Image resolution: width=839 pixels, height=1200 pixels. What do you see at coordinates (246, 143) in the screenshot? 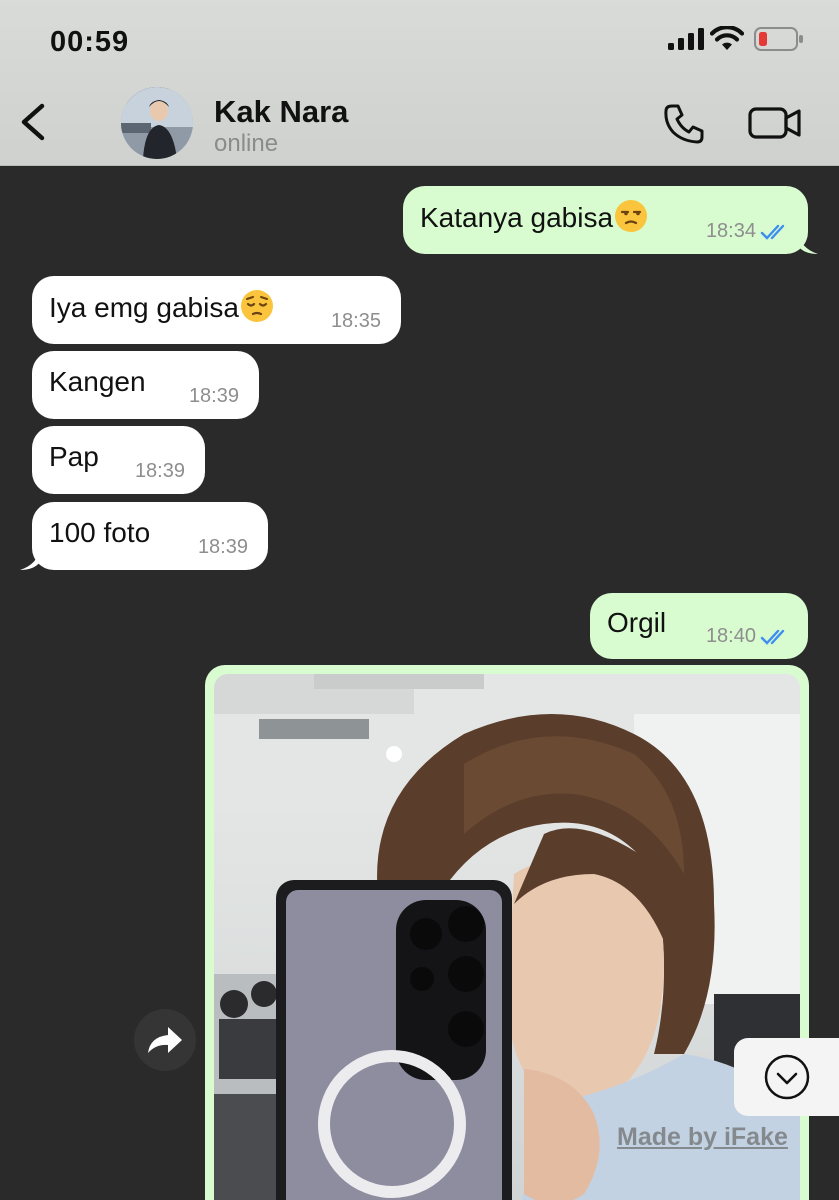
I see `contact-status: online` at bounding box center [246, 143].